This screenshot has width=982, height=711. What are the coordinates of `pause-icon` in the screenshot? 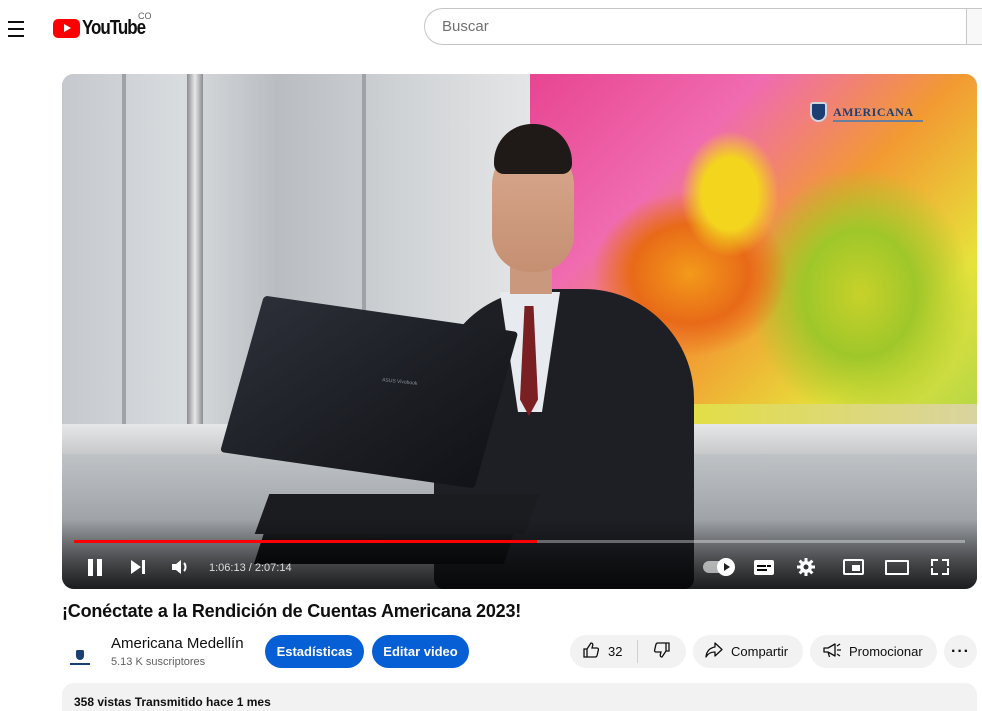 It's located at (95, 567).